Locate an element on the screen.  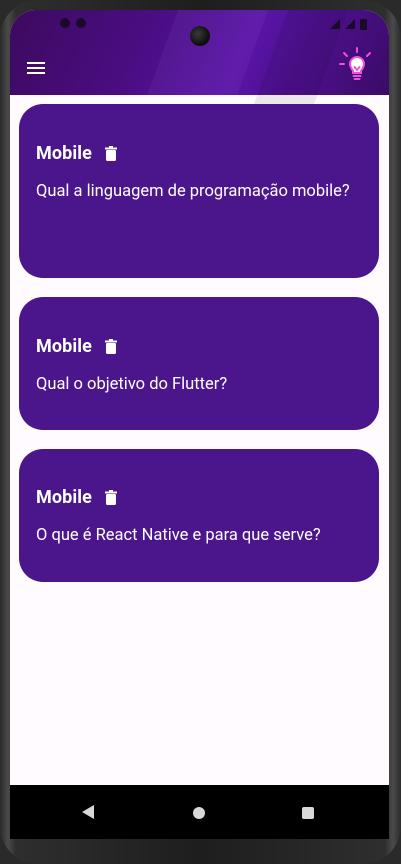
recents-icon is located at coordinates (308, 813).